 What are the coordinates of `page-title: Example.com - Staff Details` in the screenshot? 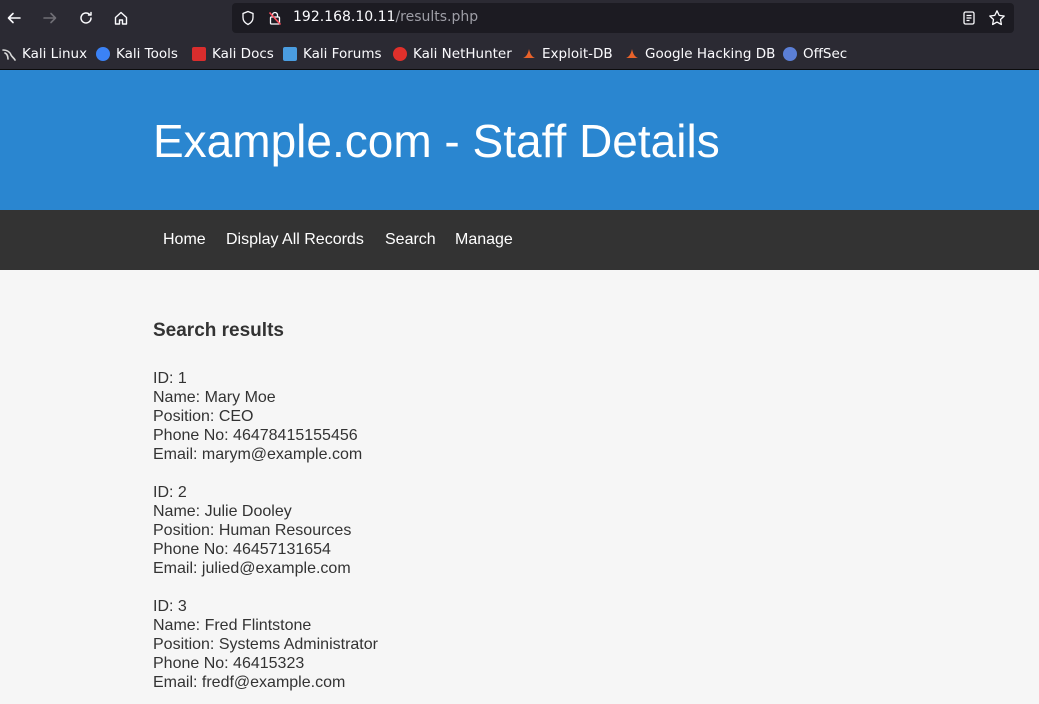 It's located at (436, 141).